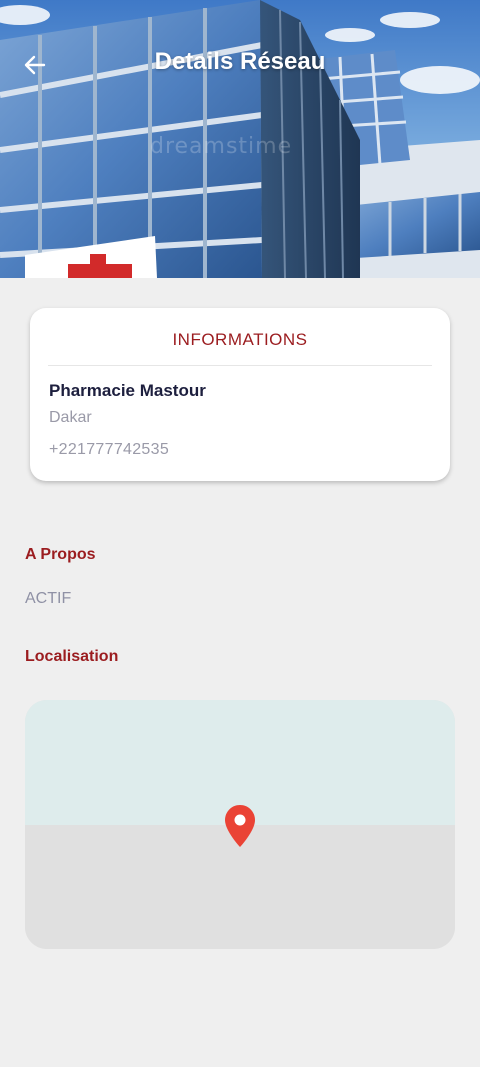 The width and height of the screenshot is (480, 1067). Describe the element at coordinates (240, 365) in the screenshot. I see `card-divider` at that location.